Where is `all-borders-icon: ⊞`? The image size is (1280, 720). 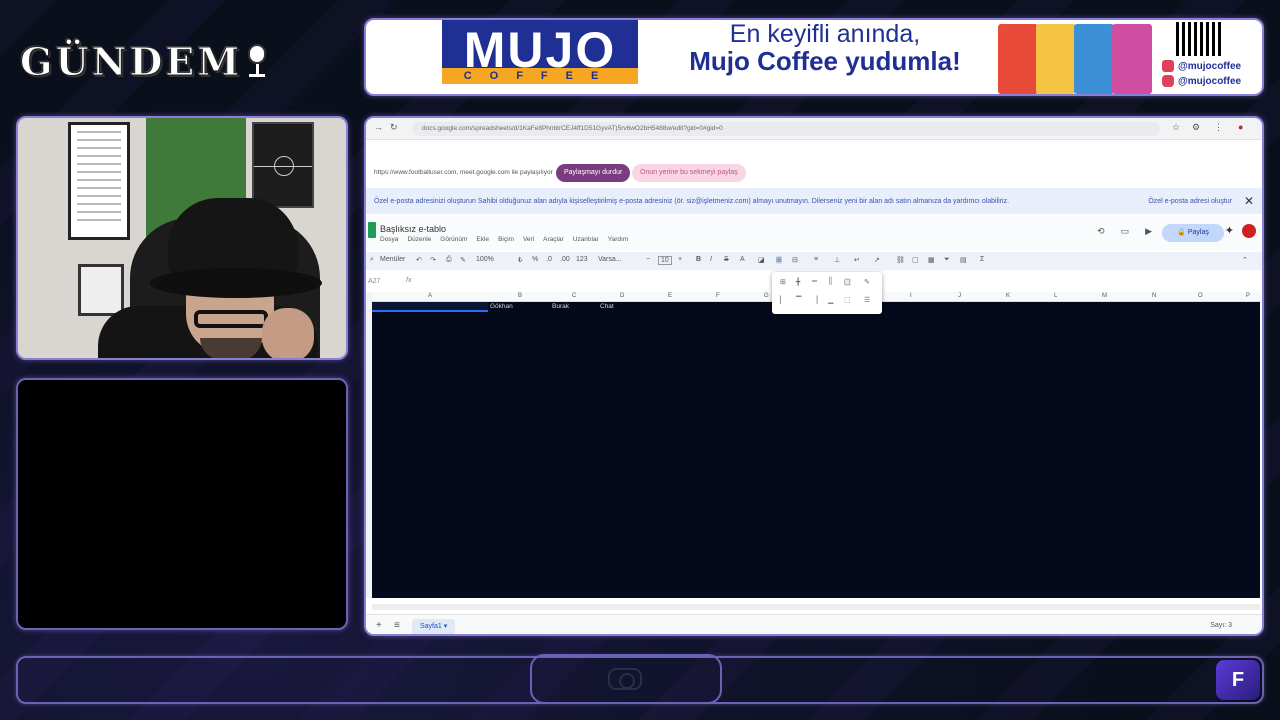
all-borders-icon: ⊞ is located at coordinates (783, 282).